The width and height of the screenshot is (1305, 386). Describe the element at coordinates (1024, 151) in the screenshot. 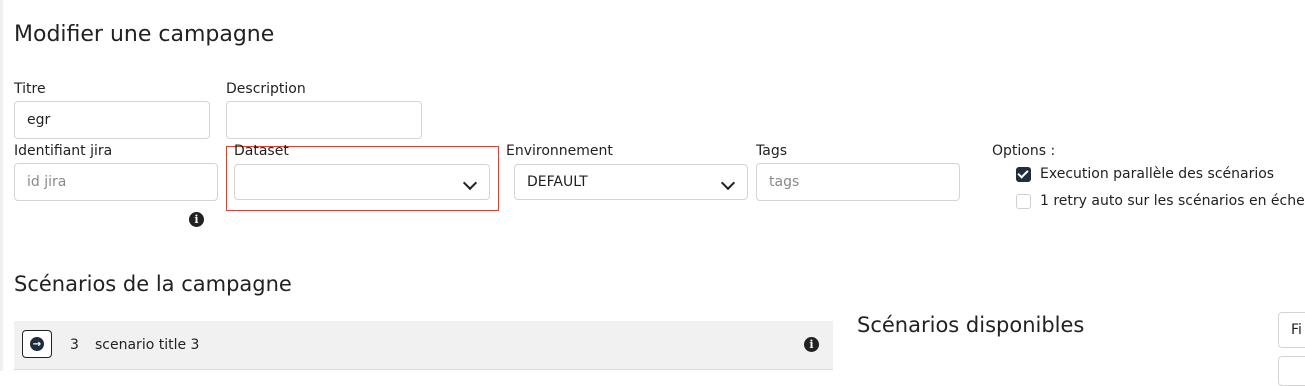

I see `options-label: Options :` at that location.